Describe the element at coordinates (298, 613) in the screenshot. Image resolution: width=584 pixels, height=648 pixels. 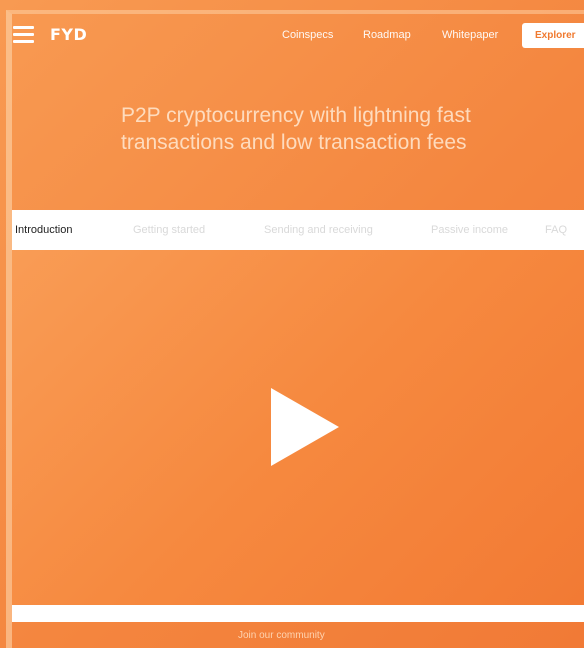
I see `content-strip` at that location.